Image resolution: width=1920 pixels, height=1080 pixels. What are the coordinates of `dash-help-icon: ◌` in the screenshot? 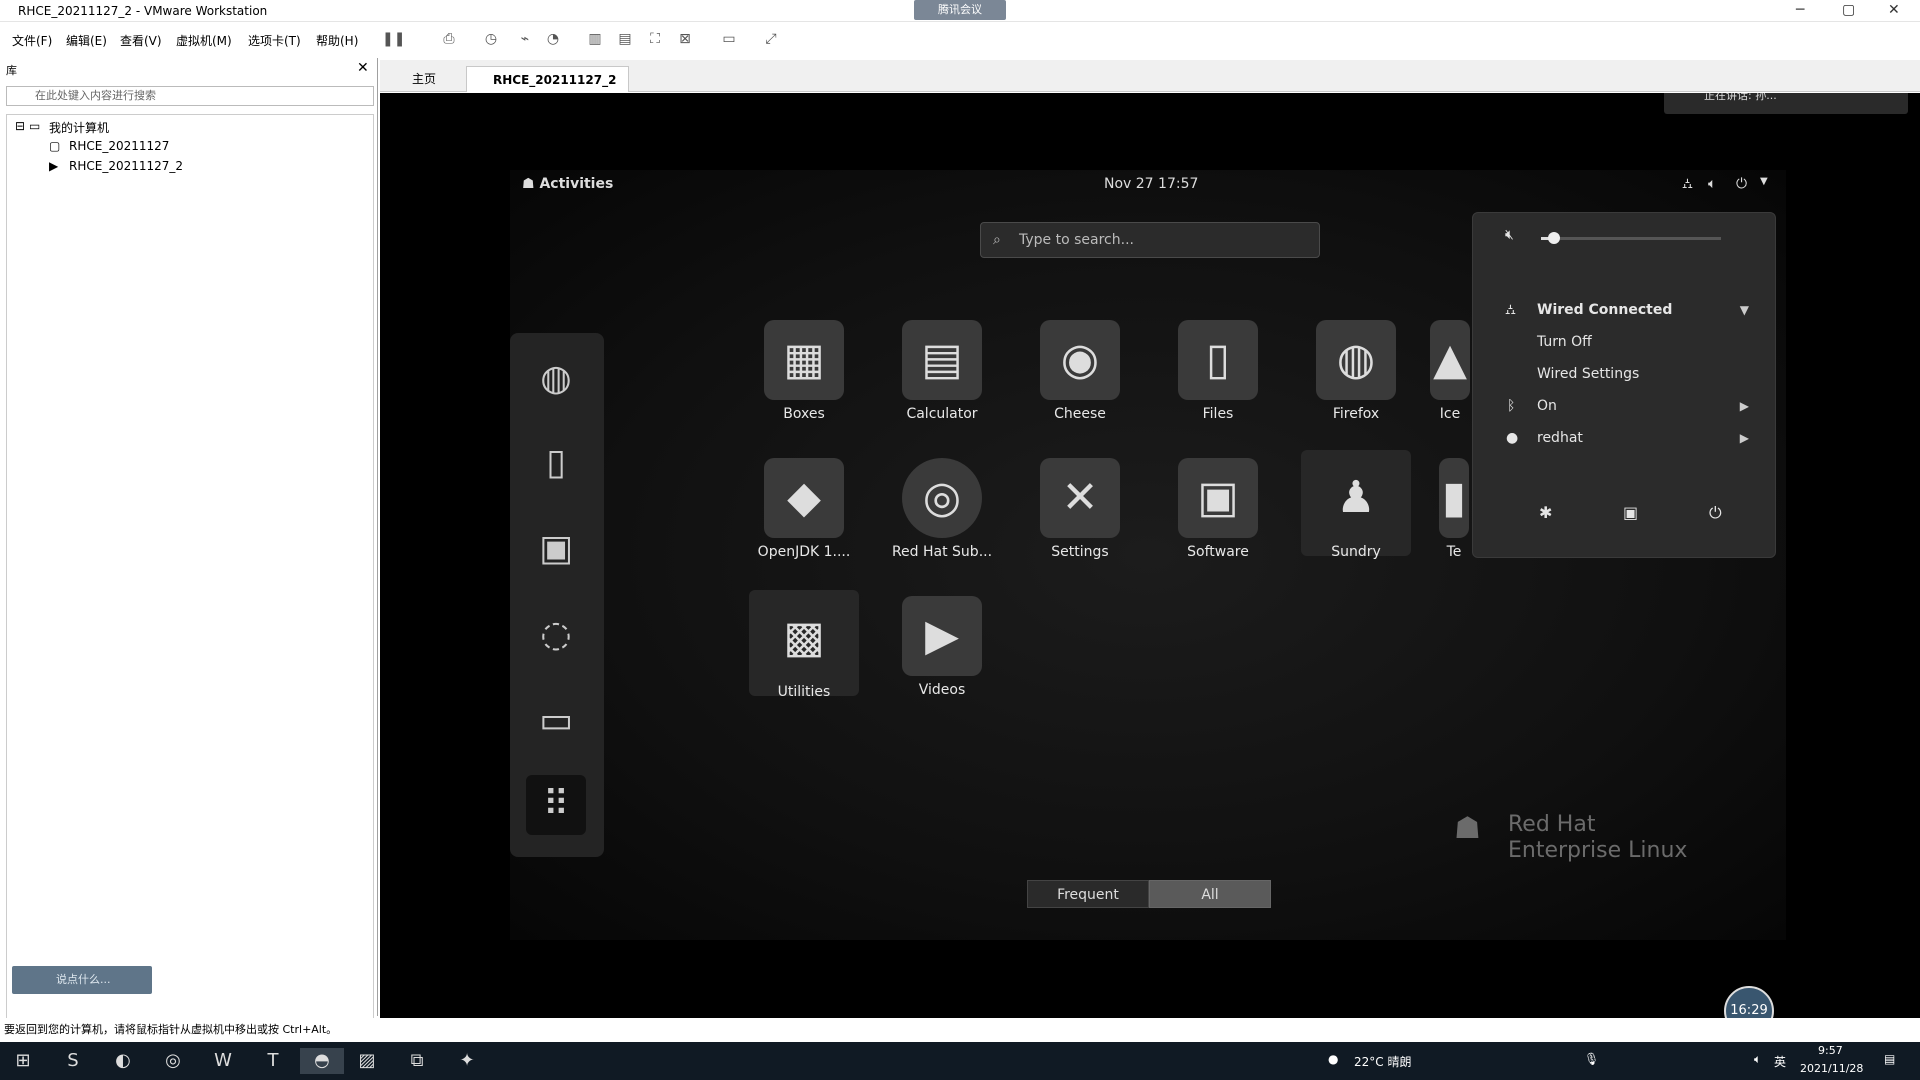 It's located at (556, 635).